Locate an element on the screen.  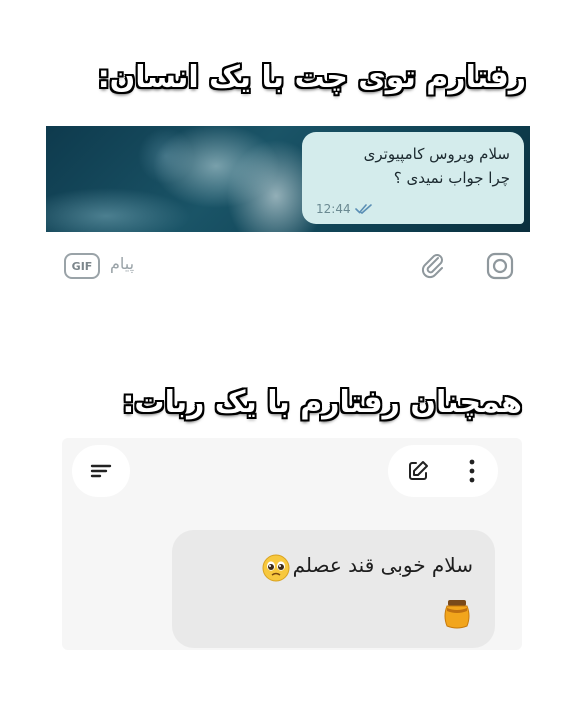
actions-toolbar is located at coordinates (443, 471).